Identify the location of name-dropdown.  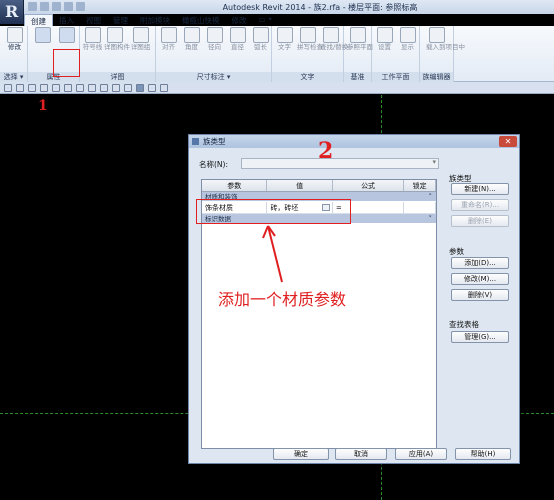
(340, 163).